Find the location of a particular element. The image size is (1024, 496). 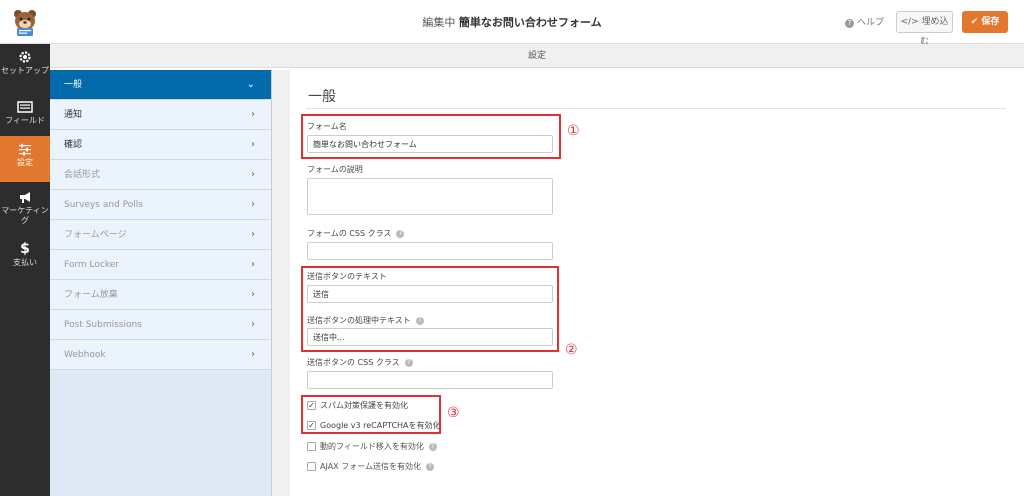

gear-icon is located at coordinates (25, 57).